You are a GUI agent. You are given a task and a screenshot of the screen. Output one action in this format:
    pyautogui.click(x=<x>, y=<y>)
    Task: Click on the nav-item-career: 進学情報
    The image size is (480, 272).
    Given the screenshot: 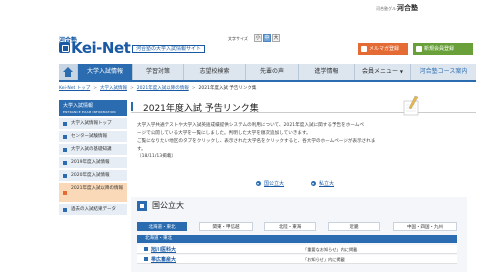 What is the action you would take?
    pyautogui.click(x=326, y=72)
    